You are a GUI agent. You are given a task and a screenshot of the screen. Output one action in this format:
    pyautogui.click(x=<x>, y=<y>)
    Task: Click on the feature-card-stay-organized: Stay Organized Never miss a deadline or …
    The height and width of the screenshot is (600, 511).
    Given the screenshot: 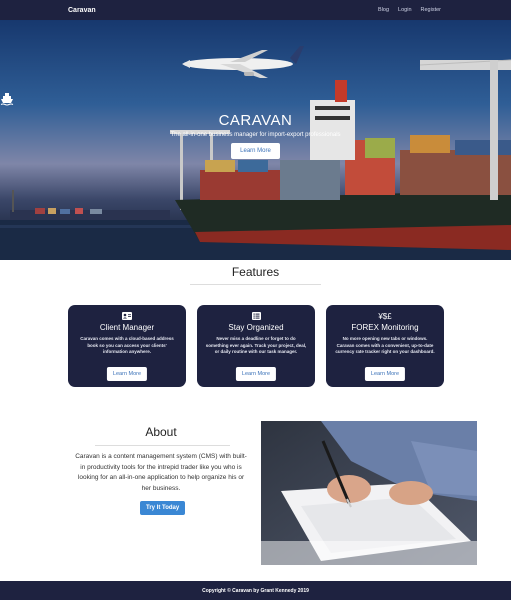 What is the action you would take?
    pyautogui.click(x=256, y=346)
    